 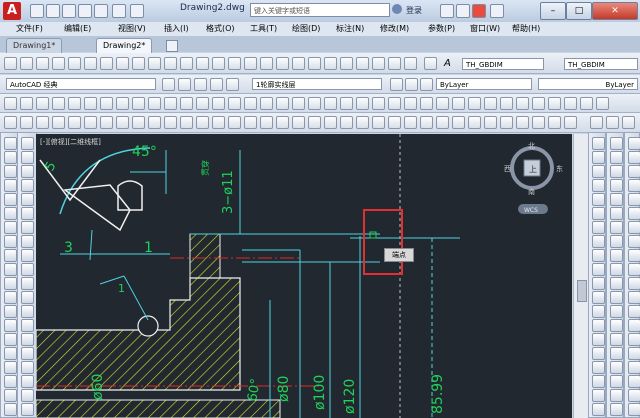 I want to click on new-tab-icon, so click(x=172, y=46).